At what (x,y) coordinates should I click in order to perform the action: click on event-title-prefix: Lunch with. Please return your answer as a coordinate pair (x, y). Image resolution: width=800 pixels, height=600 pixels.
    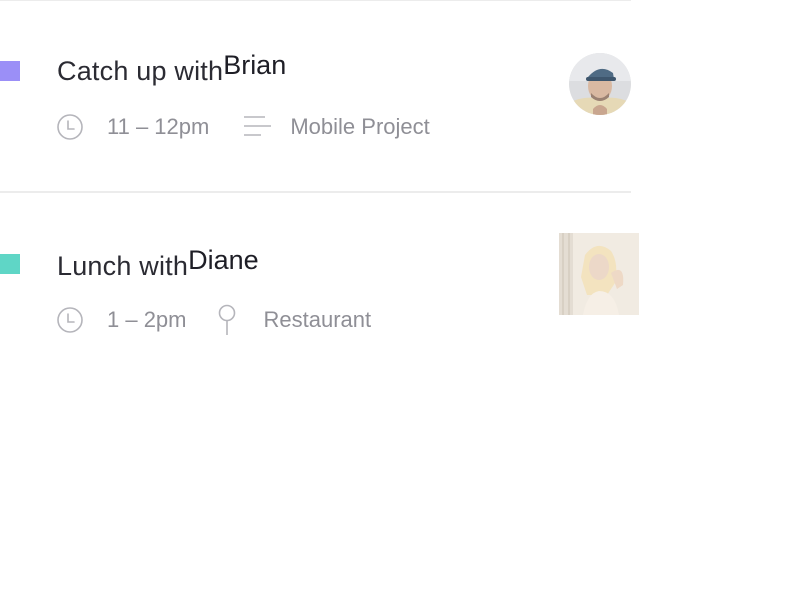
    Looking at the image, I should click on (123, 266).